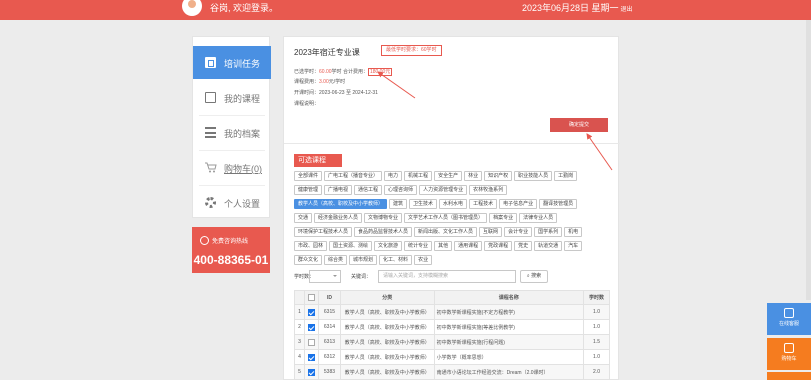 This screenshot has width=811, height=380. What do you see at coordinates (518, 204) in the screenshot?
I see `category-tag: 电子信息产业` at bounding box center [518, 204].